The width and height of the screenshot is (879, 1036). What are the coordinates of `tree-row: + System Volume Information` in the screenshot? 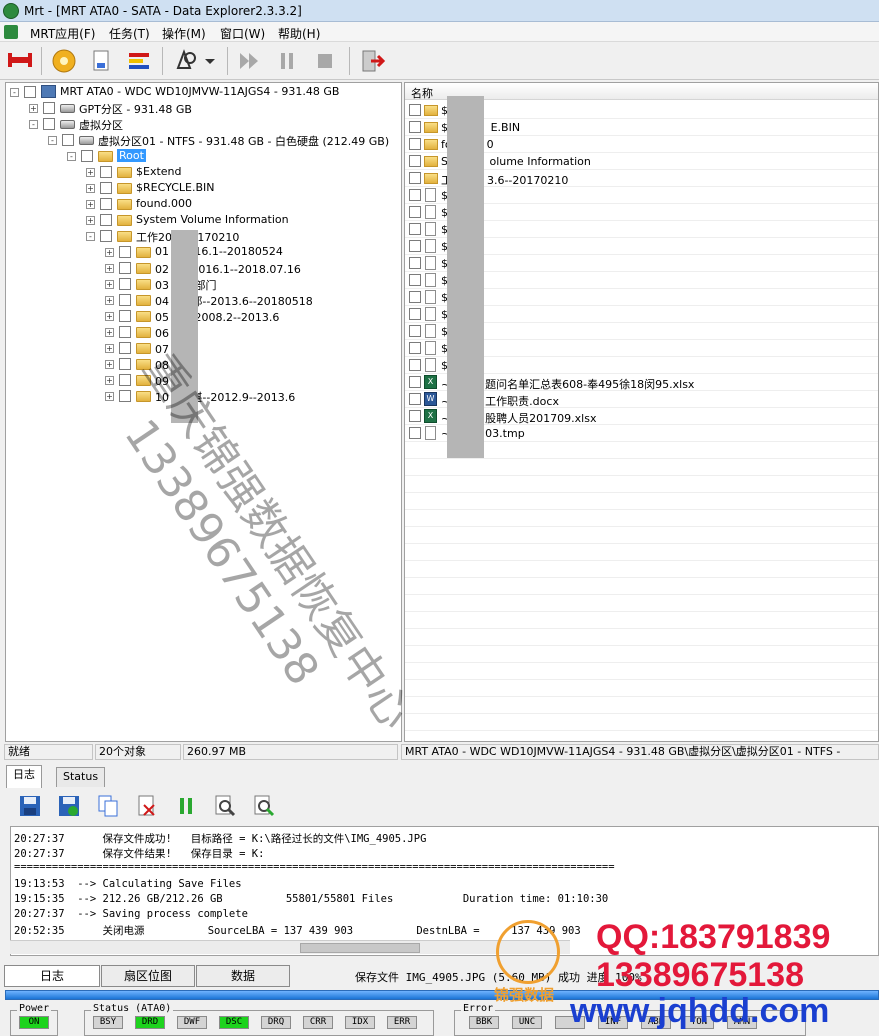 It's located at (203, 220).